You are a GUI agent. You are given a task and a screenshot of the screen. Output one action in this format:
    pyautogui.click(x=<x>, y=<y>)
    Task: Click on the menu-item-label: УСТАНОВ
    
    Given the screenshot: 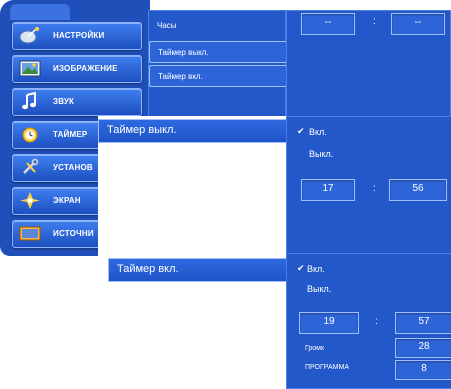 What is the action you would take?
    pyautogui.click(x=73, y=167)
    